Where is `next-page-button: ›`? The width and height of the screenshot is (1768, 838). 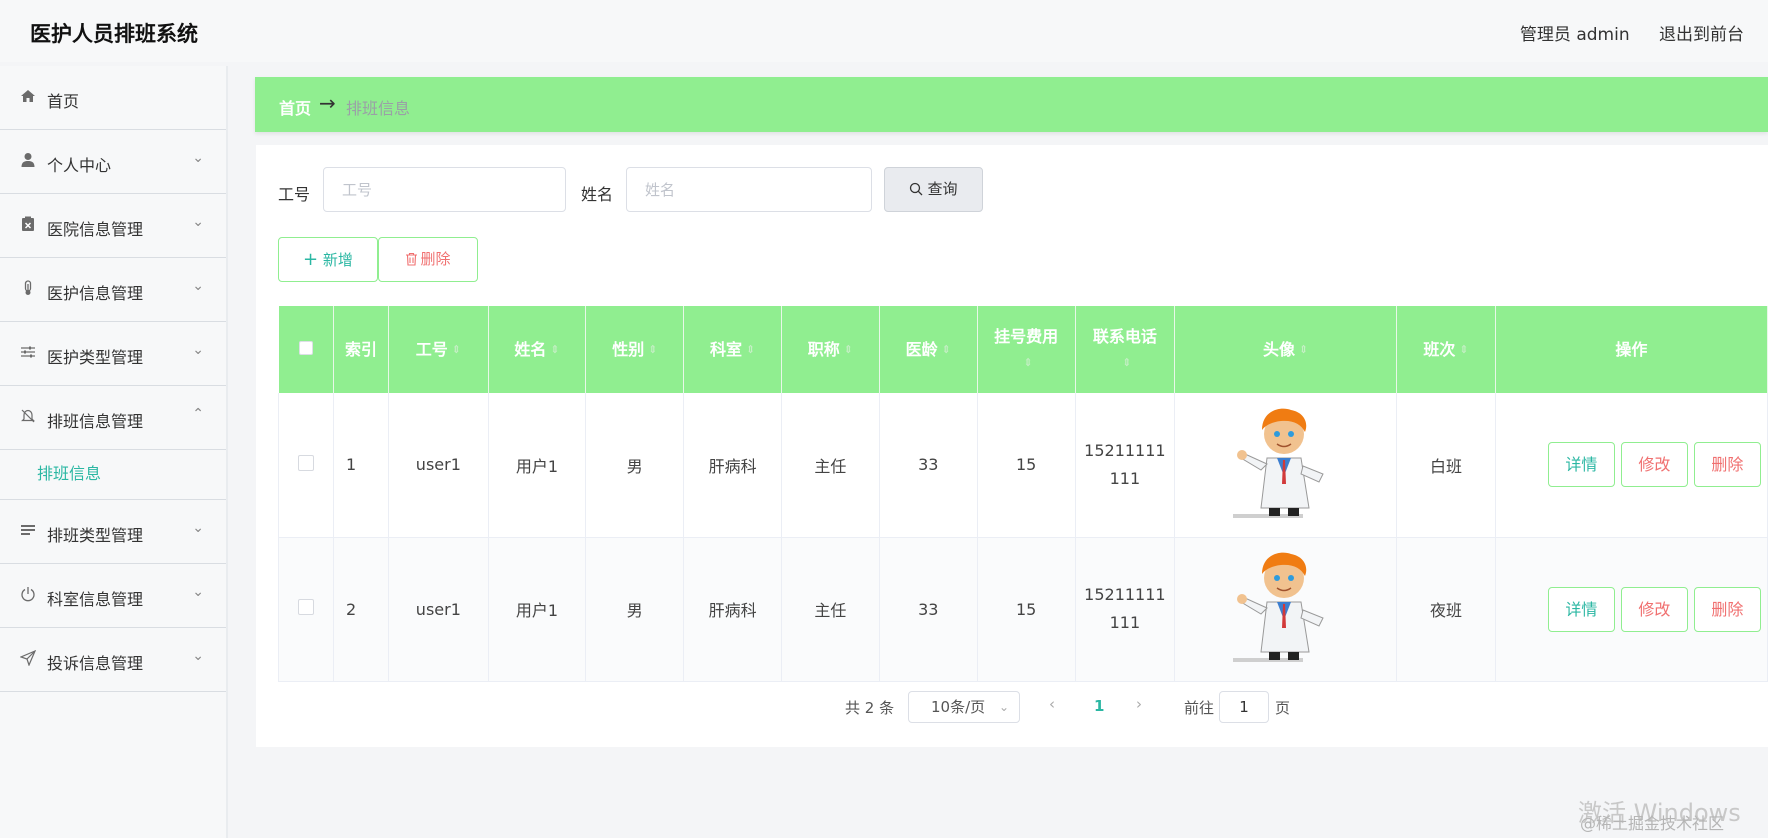 next-page-button: › is located at coordinates (1139, 704).